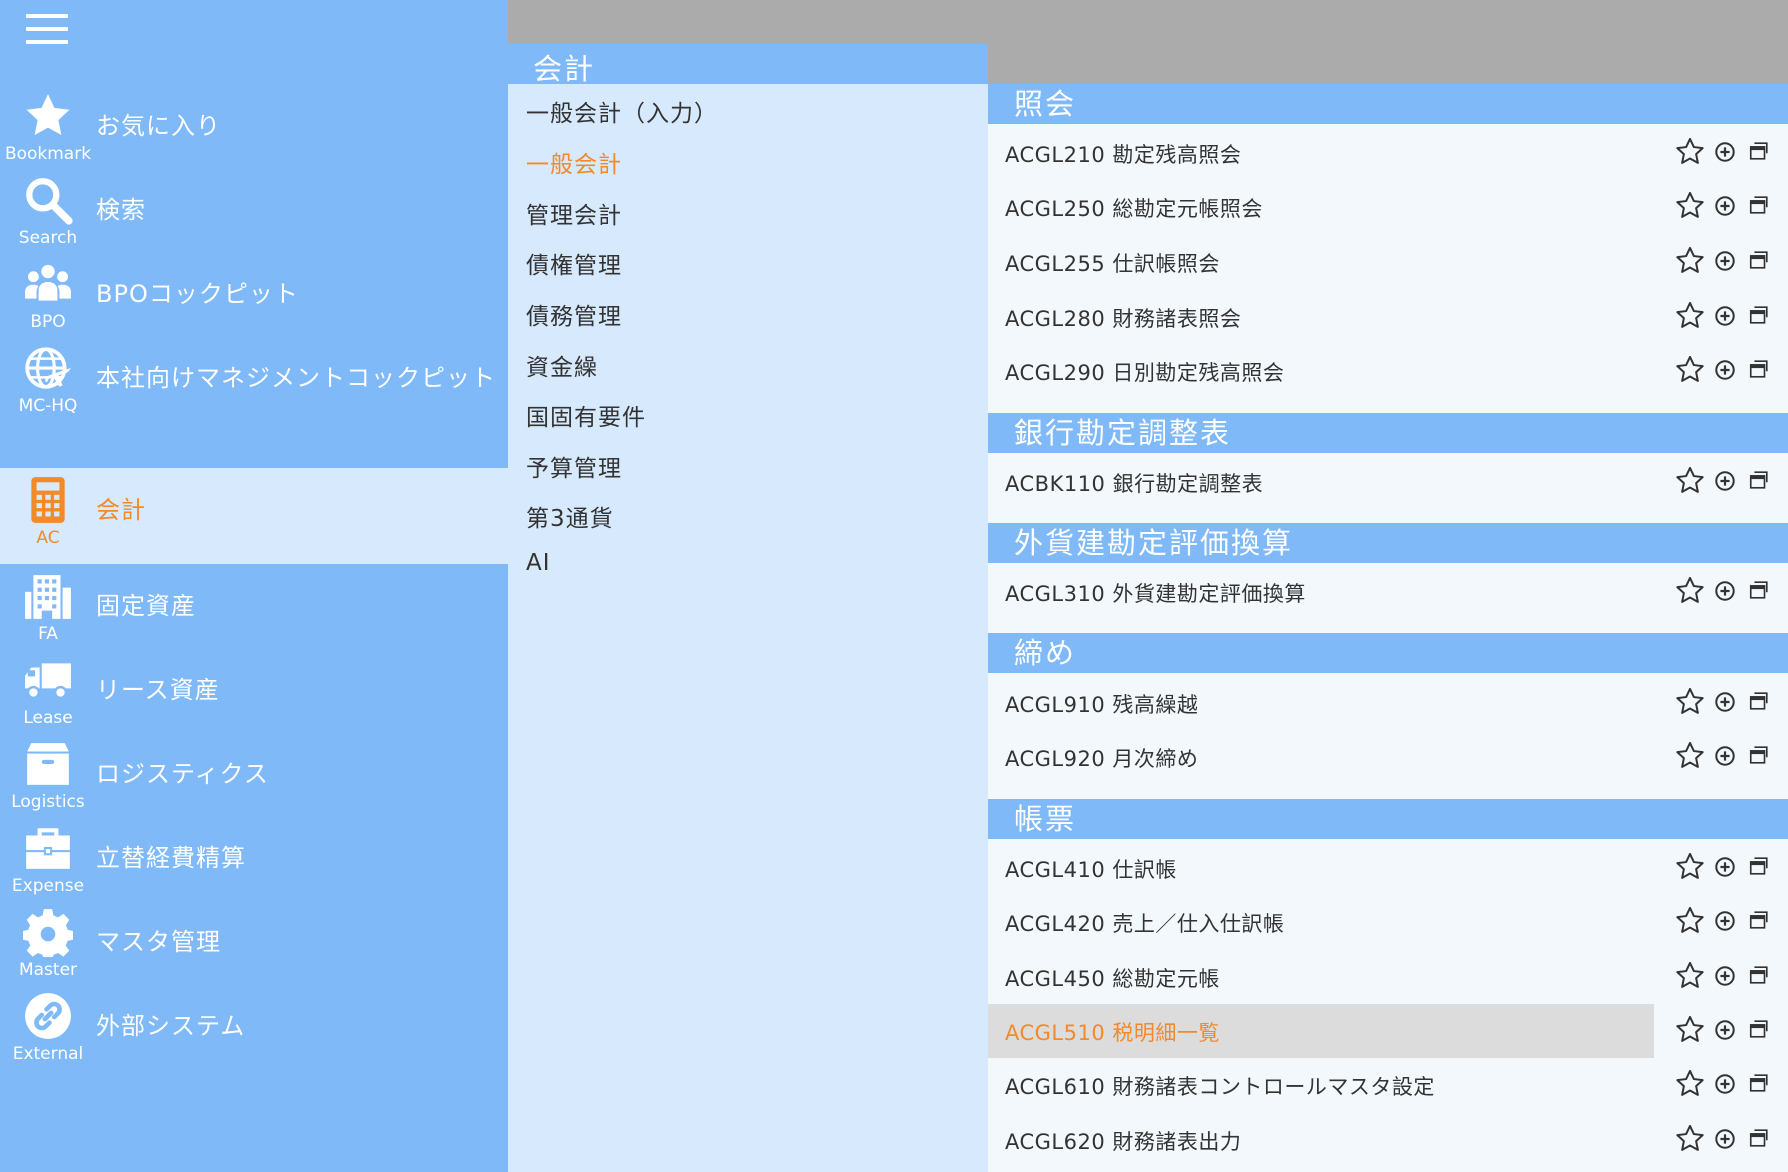  Describe the element at coordinates (1112, 978) in the screenshot. I see `program-name: ACGL450 総勘定元帳` at that location.